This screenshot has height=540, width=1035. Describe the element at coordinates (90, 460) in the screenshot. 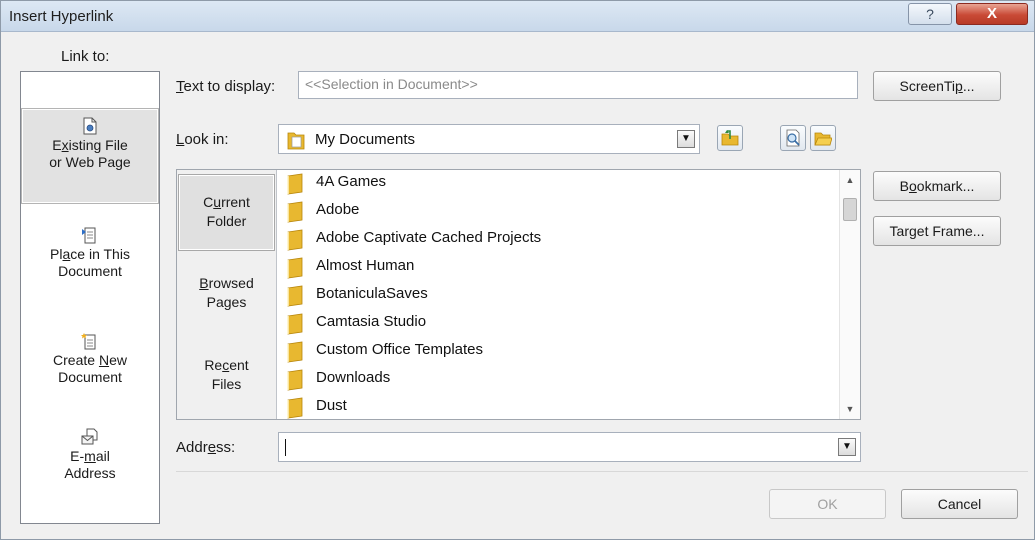

I see `link-to-email-address: E-mail Address` at that location.